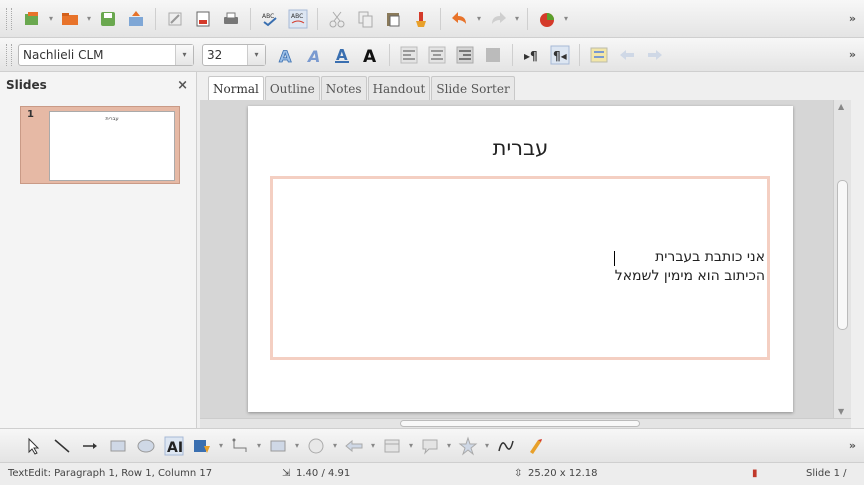 Image resolution: width=864 pixels, height=485 pixels. What do you see at coordinates (89, 19) in the screenshot?
I see `open-dropdown: ▾` at bounding box center [89, 19].